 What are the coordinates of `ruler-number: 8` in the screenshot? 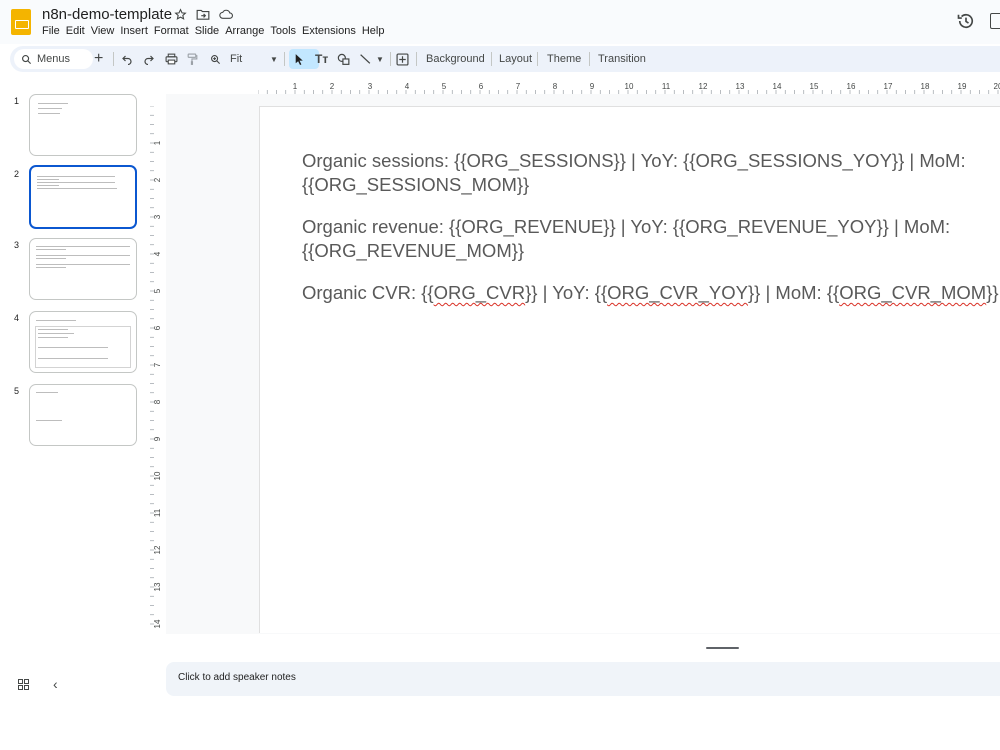 It's located at (157, 401).